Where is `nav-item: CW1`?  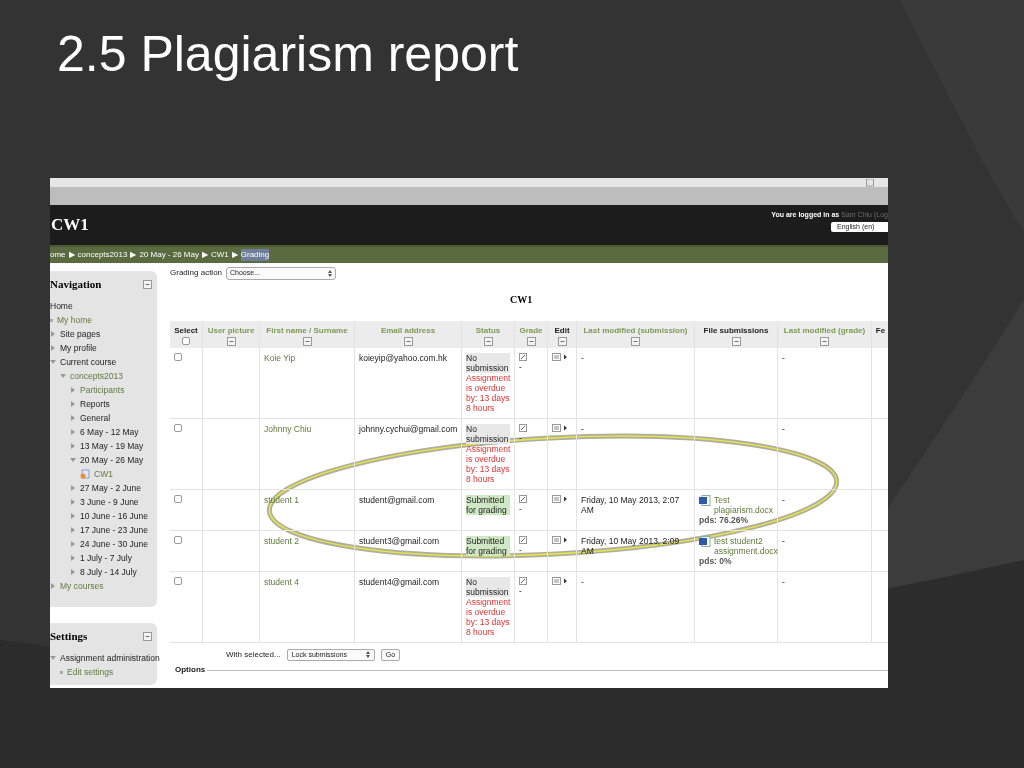 nav-item: CW1 is located at coordinates (103, 474).